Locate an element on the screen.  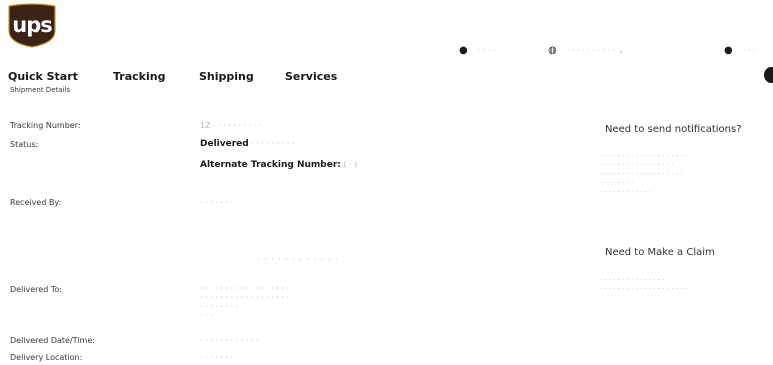
received-by-label: Received By: is located at coordinates (36, 202).